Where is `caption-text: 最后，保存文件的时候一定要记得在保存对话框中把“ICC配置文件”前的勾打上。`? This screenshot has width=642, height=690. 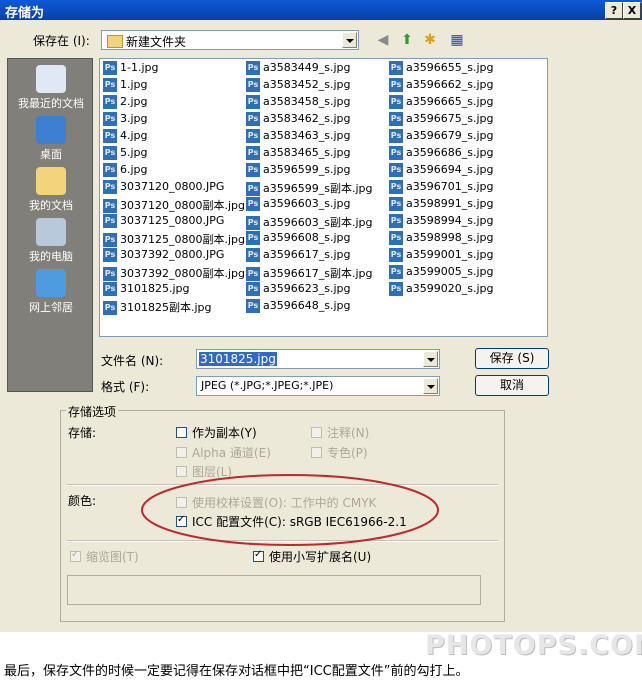 caption-text: 最后，保存文件的时候一定要记得在保存对话框中把“ICC配置文件”前的勾打上。 is located at coordinates (236, 671).